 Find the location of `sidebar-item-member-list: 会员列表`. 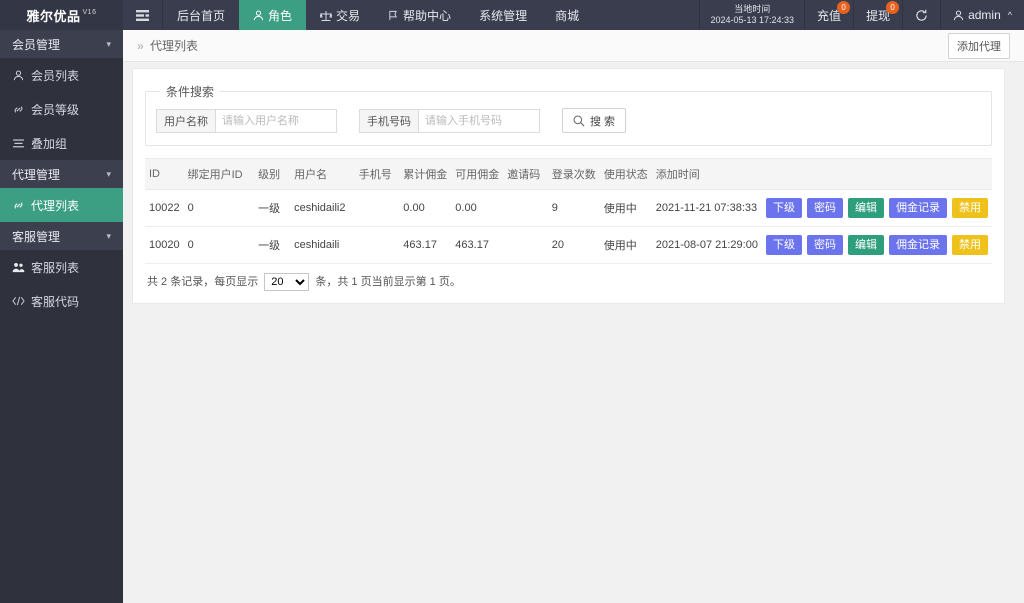

sidebar-item-member-list: 会员列表 is located at coordinates (61, 75).